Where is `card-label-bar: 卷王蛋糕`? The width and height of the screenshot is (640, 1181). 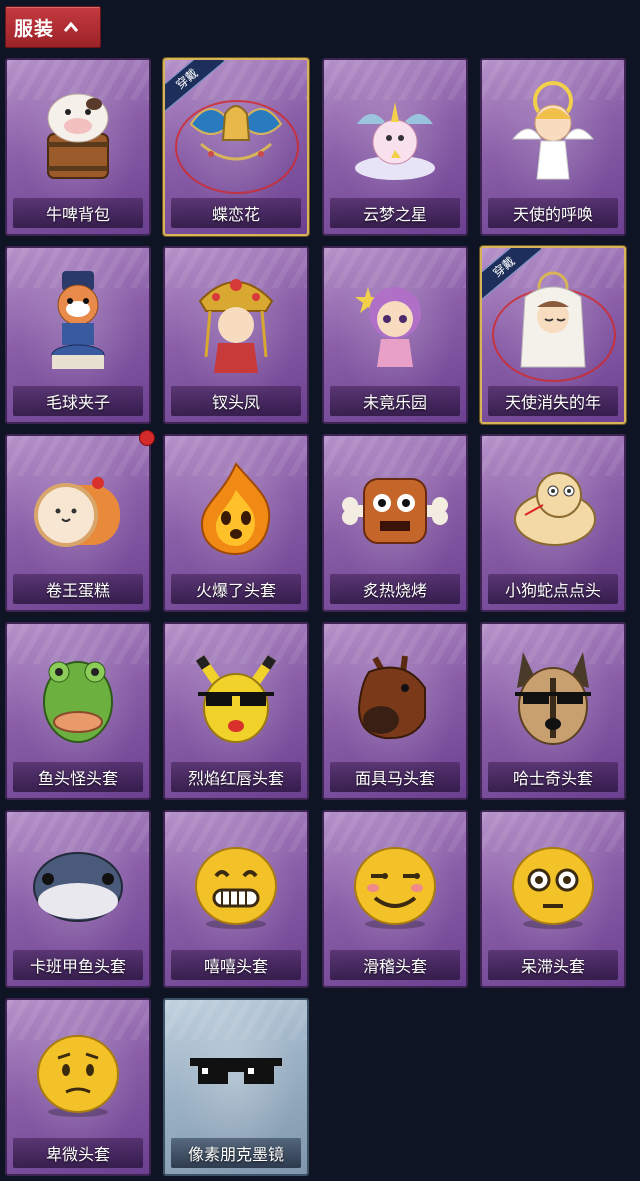 card-label-bar: 卷王蛋糕 is located at coordinates (78, 589).